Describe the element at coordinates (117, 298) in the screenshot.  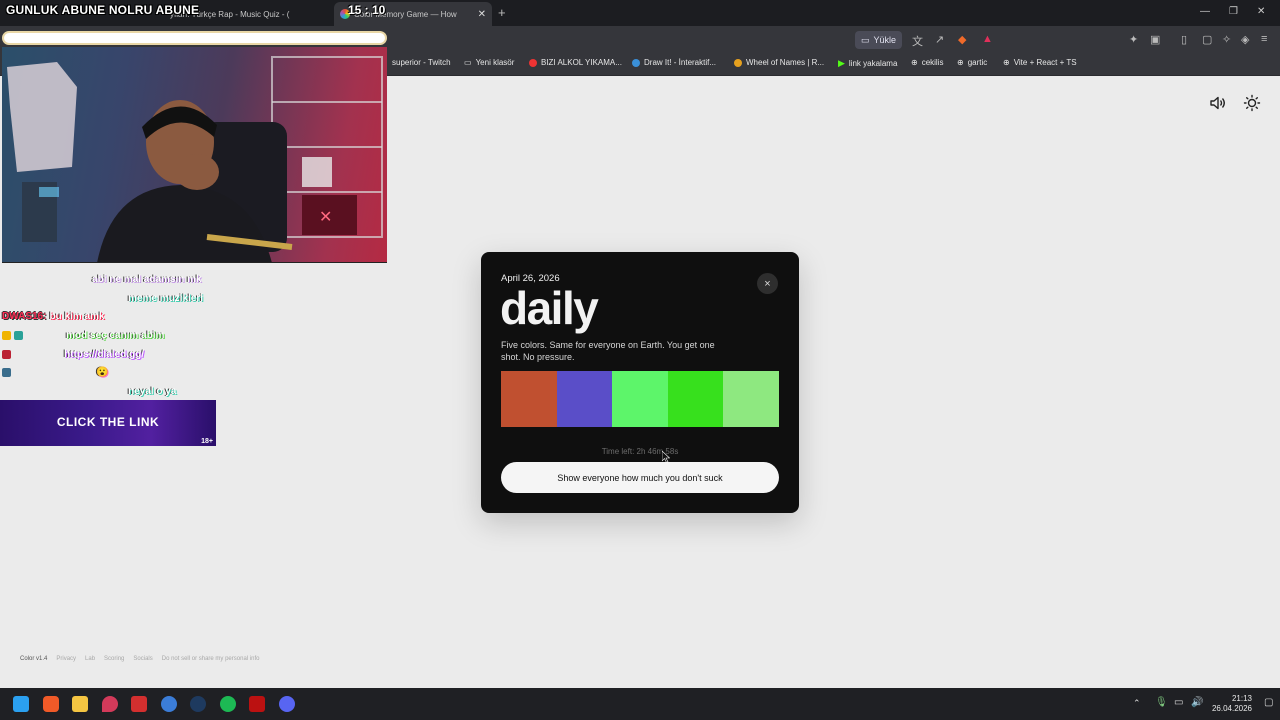
I see `chat-message: meme muzikleri` at that location.